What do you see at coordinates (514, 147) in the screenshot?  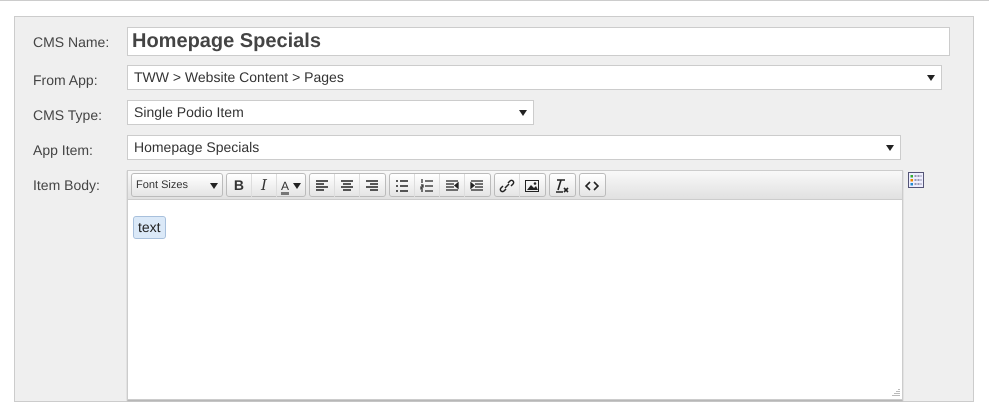 I see `select-field: Homepage Specials` at bounding box center [514, 147].